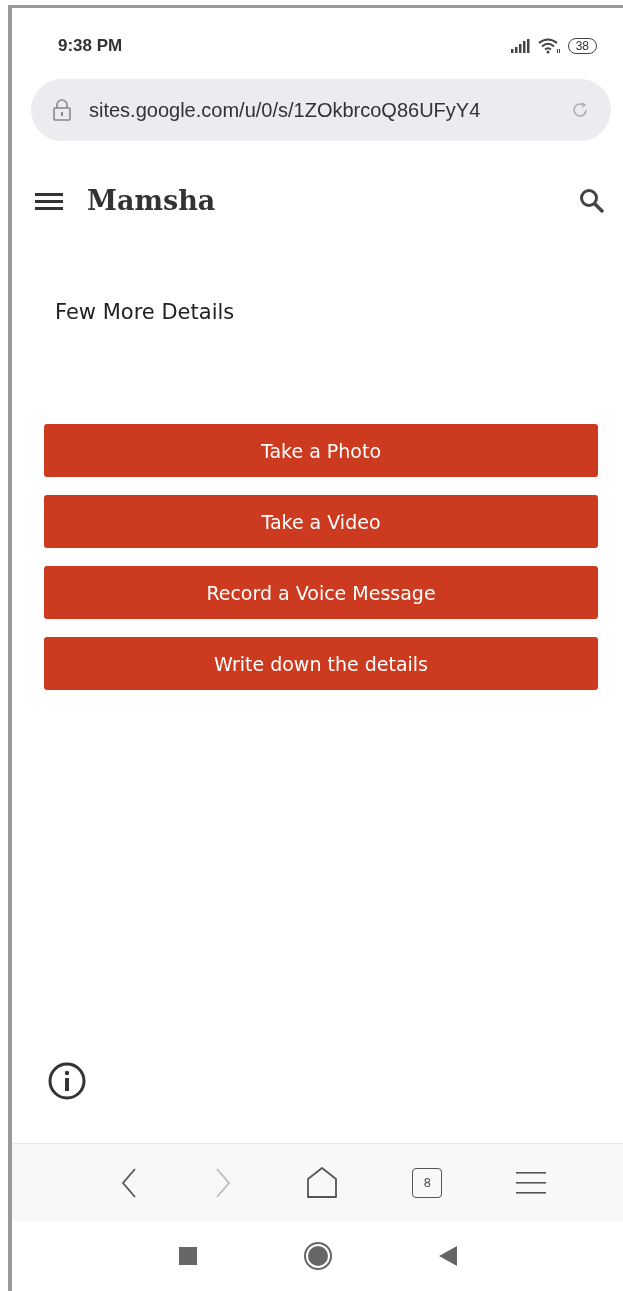 The image size is (623, 1291). What do you see at coordinates (321, 450) in the screenshot?
I see `action-button: Take a Photo` at bounding box center [321, 450].